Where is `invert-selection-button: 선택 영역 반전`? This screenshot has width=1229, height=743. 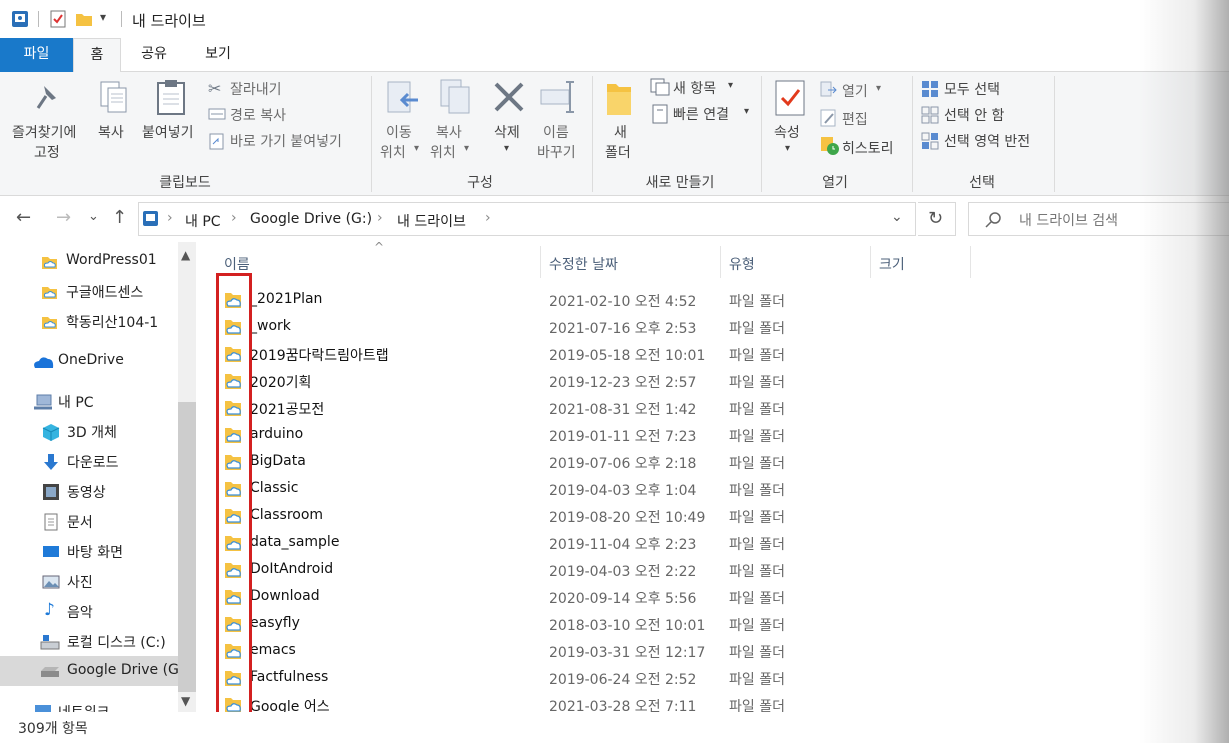 invert-selection-button: 선택 영역 반전 is located at coordinates (987, 141).